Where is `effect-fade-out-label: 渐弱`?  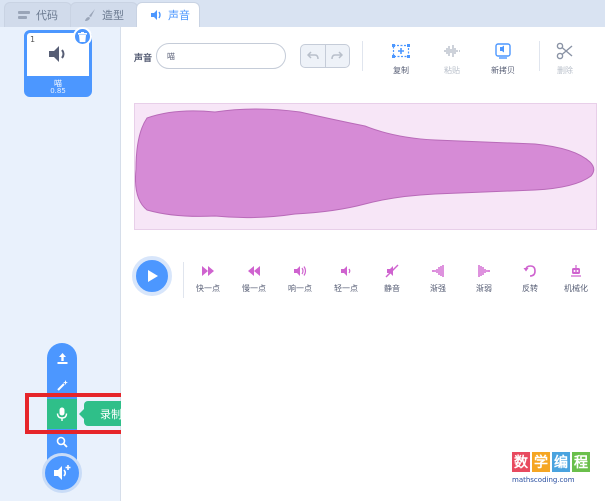
effect-fade-out-label: 渐弱 is located at coordinates (484, 288).